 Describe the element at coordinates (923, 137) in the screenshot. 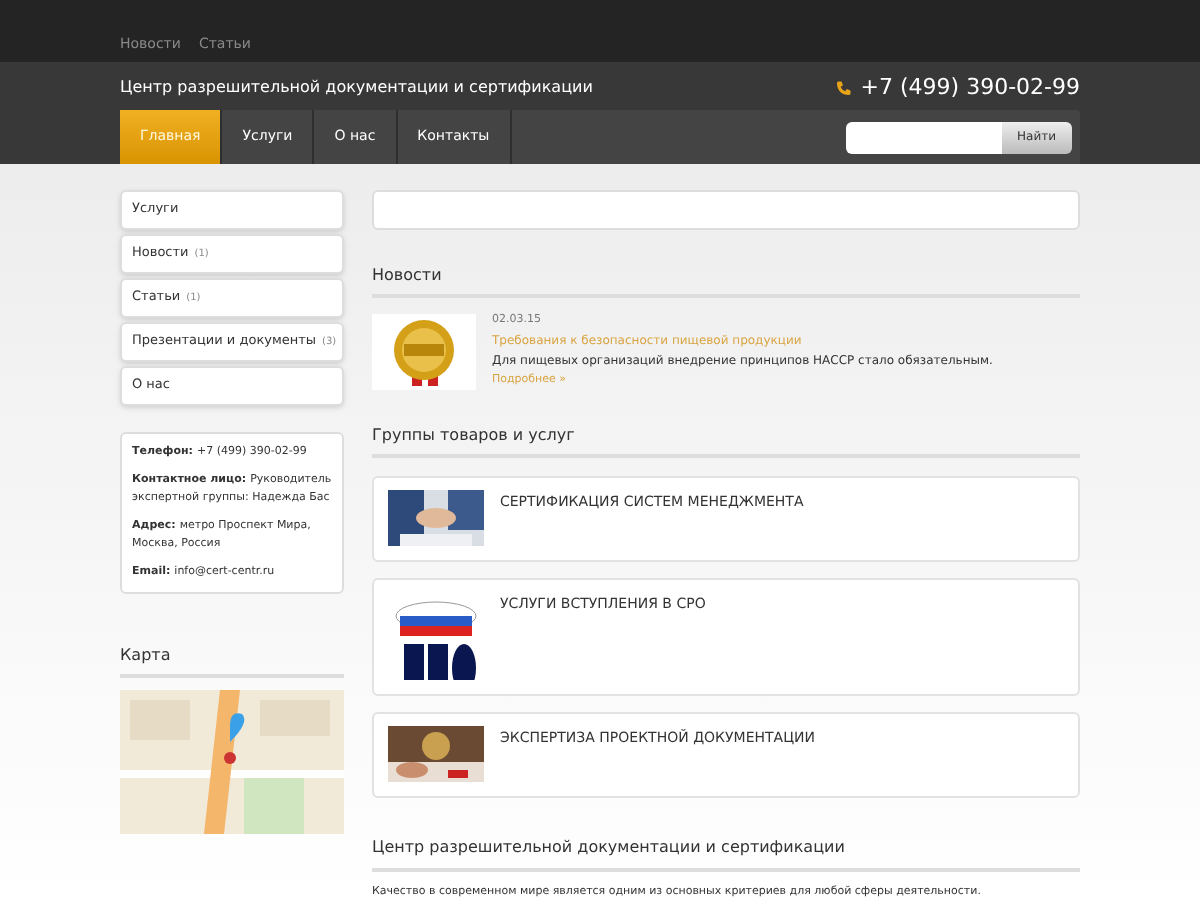

I see `search-field` at that location.